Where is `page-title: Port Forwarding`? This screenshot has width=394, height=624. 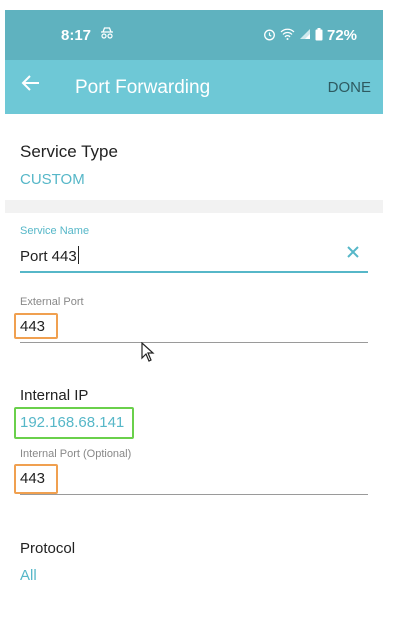
page-title: Port Forwarding is located at coordinates (143, 87).